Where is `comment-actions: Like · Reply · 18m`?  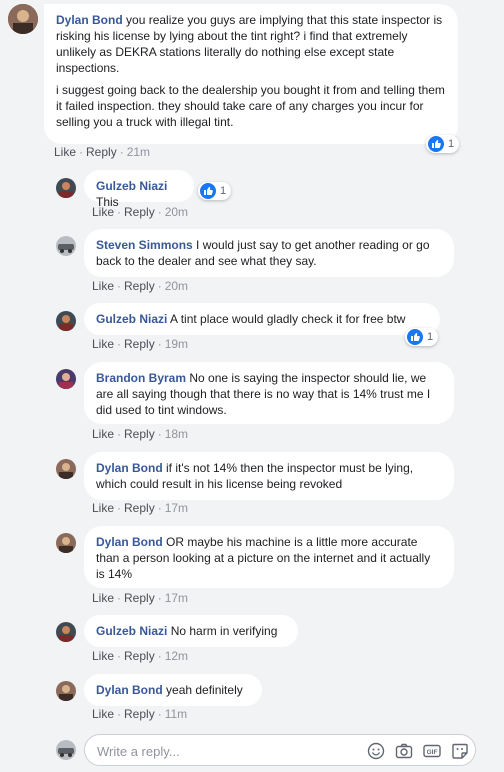
comment-actions: Like · Reply · 18m is located at coordinates (140, 434).